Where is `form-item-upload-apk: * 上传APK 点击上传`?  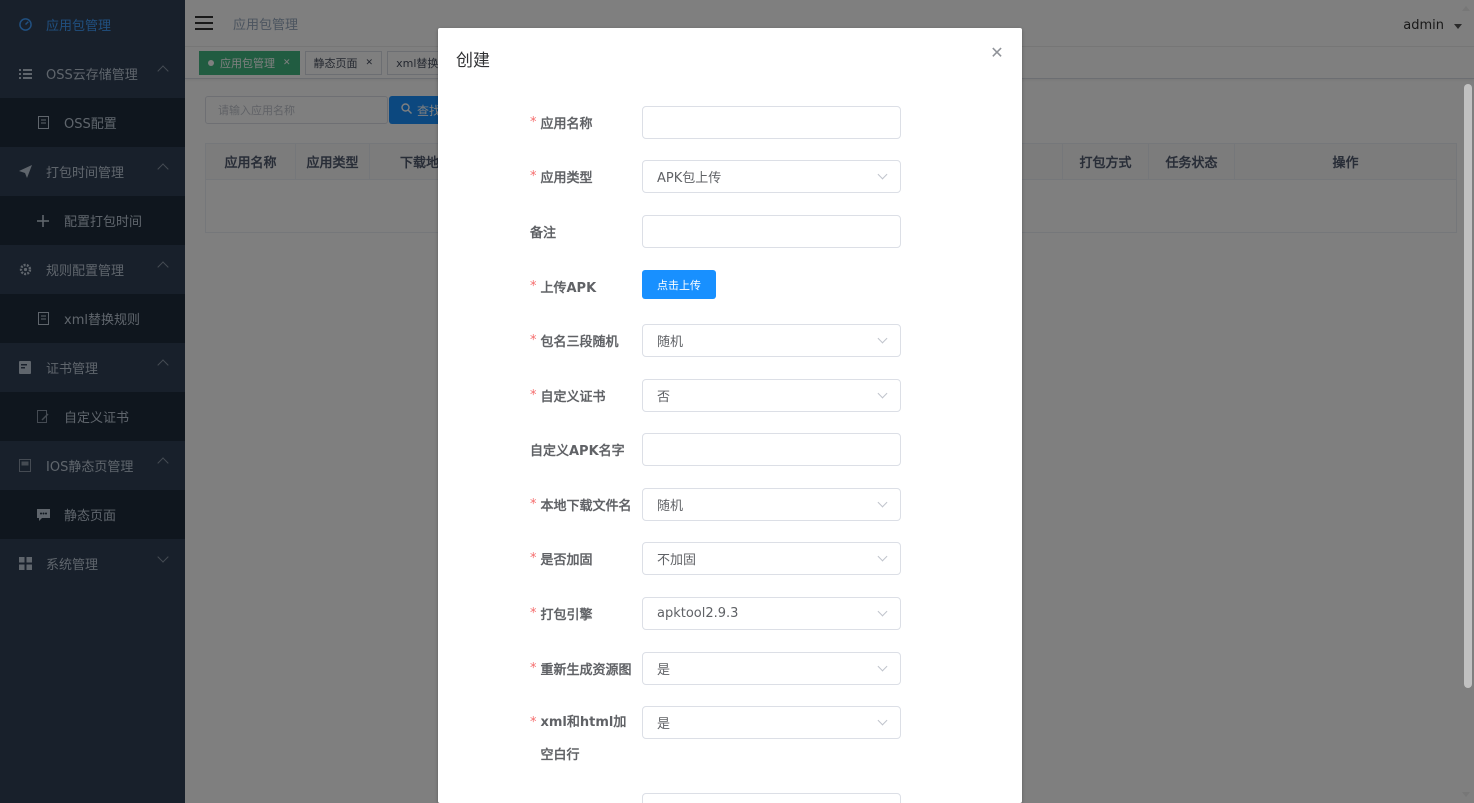 form-item-upload-apk: * 上传APK 点击上传 is located at coordinates (730, 286).